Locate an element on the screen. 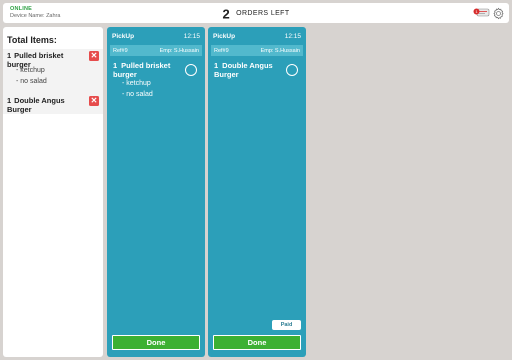  order-item-name: 1 Pulled brisket burger is located at coordinates (142, 70).